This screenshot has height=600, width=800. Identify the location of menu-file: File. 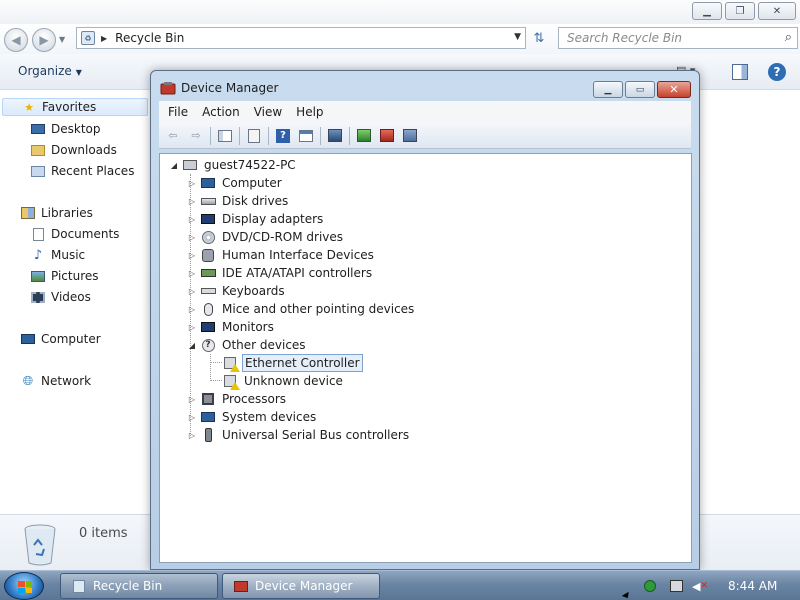
(178, 112).